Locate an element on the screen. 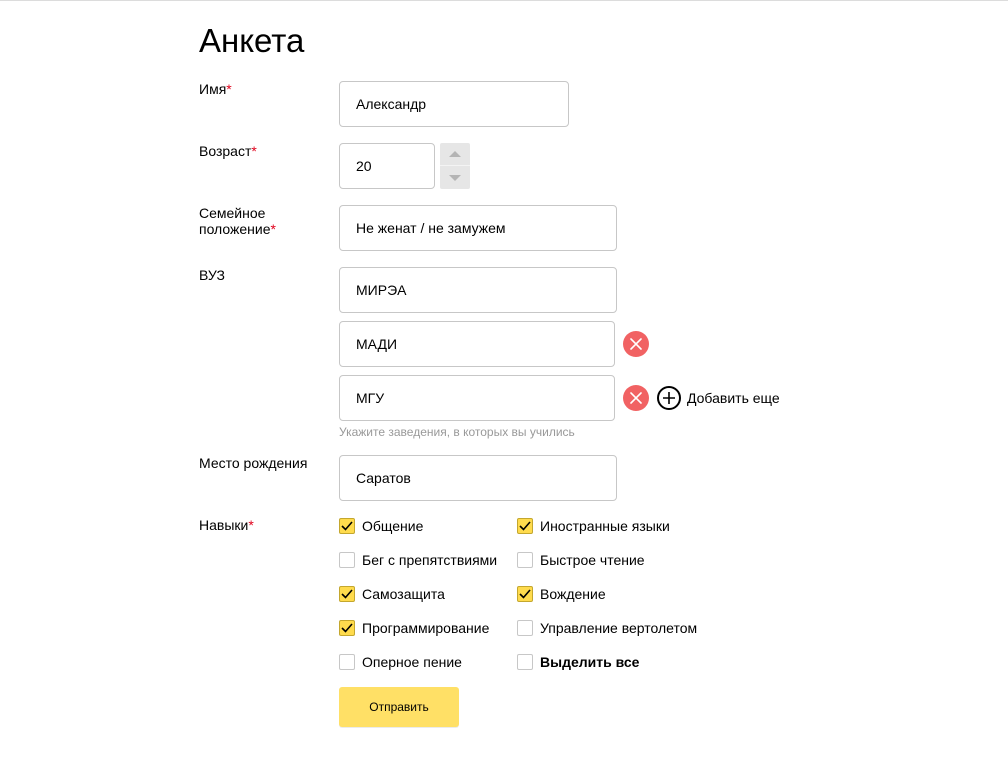 This screenshot has width=1008, height=771. marital-label-line1: Семейное is located at coordinates (232, 213).